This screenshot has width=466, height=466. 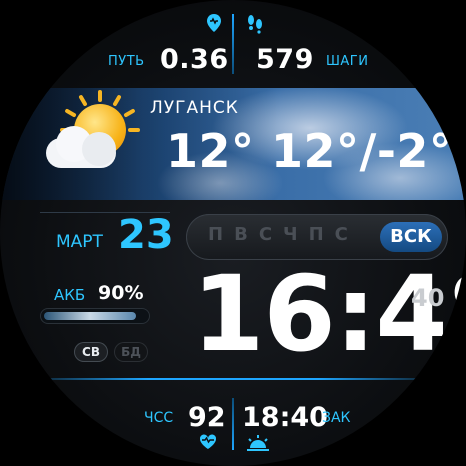 What do you see at coordinates (241, 234) in the screenshot?
I see `weekday-item: В` at bounding box center [241, 234].